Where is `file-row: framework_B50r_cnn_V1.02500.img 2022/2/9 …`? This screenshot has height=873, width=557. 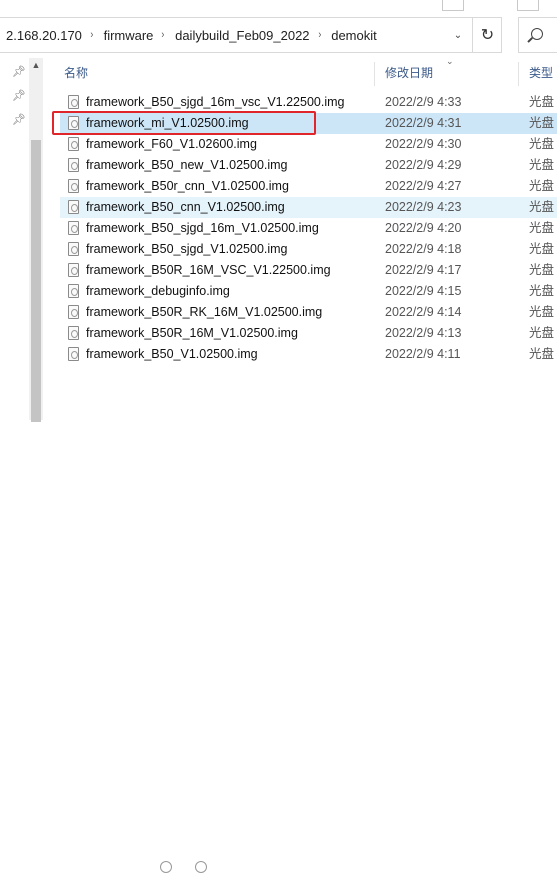
file-row: framework_B50r_cnn_V1.02500.img 2022/2/9 … is located at coordinates (308, 186).